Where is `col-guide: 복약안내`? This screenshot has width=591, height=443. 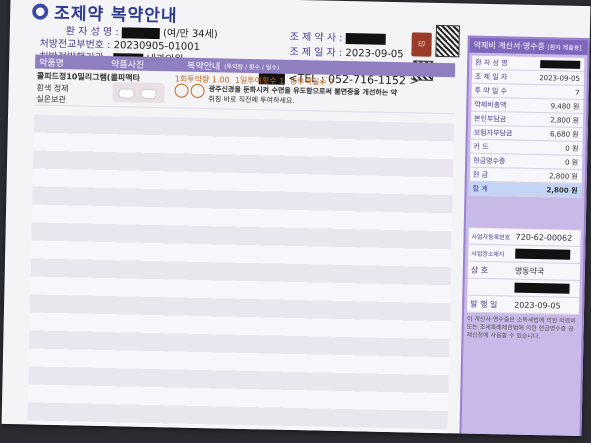 col-guide: 복약안내 is located at coordinates (203, 66).